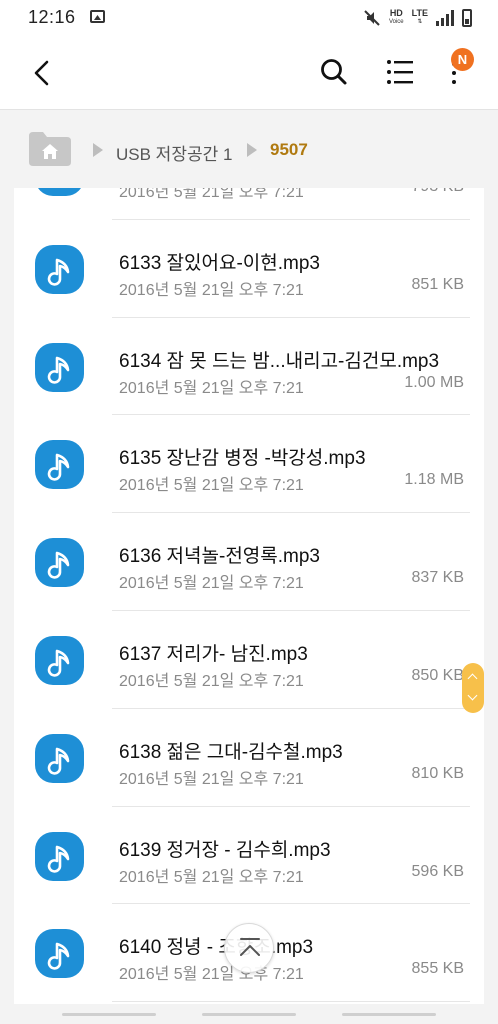  What do you see at coordinates (174, 152) in the screenshot?
I see `breadcrumb-item-usb: USB 저장공간 1` at bounding box center [174, 152].